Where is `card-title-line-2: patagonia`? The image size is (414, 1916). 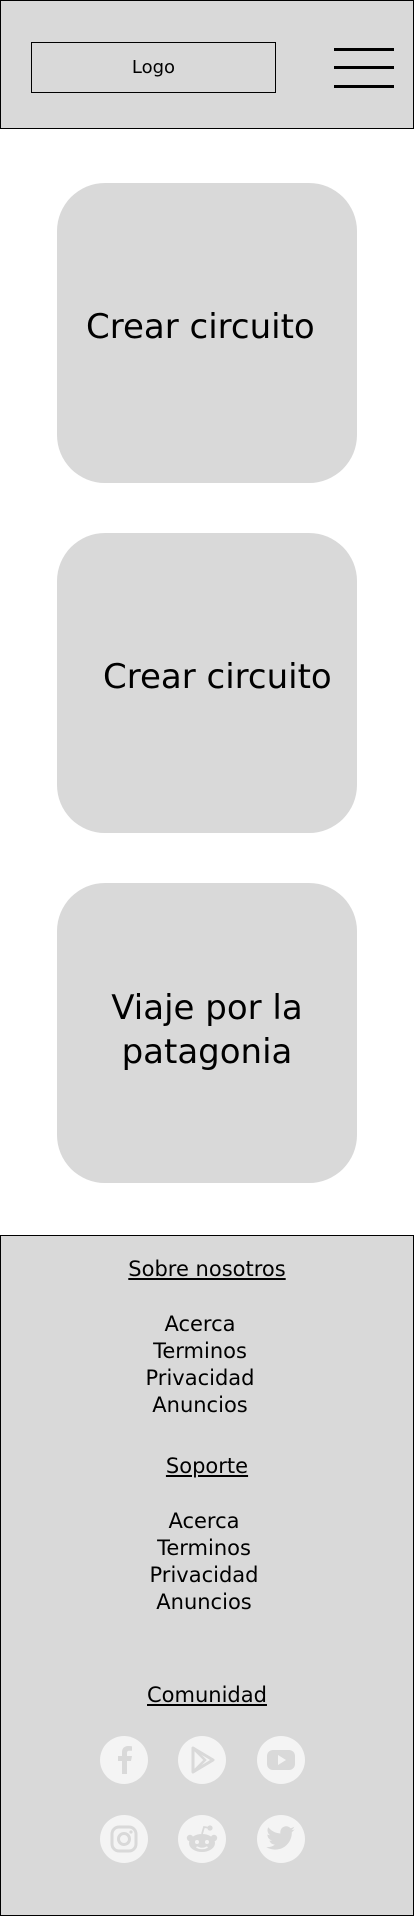 card-title-line-2: patagonia is located at coordinates (207, 1052).